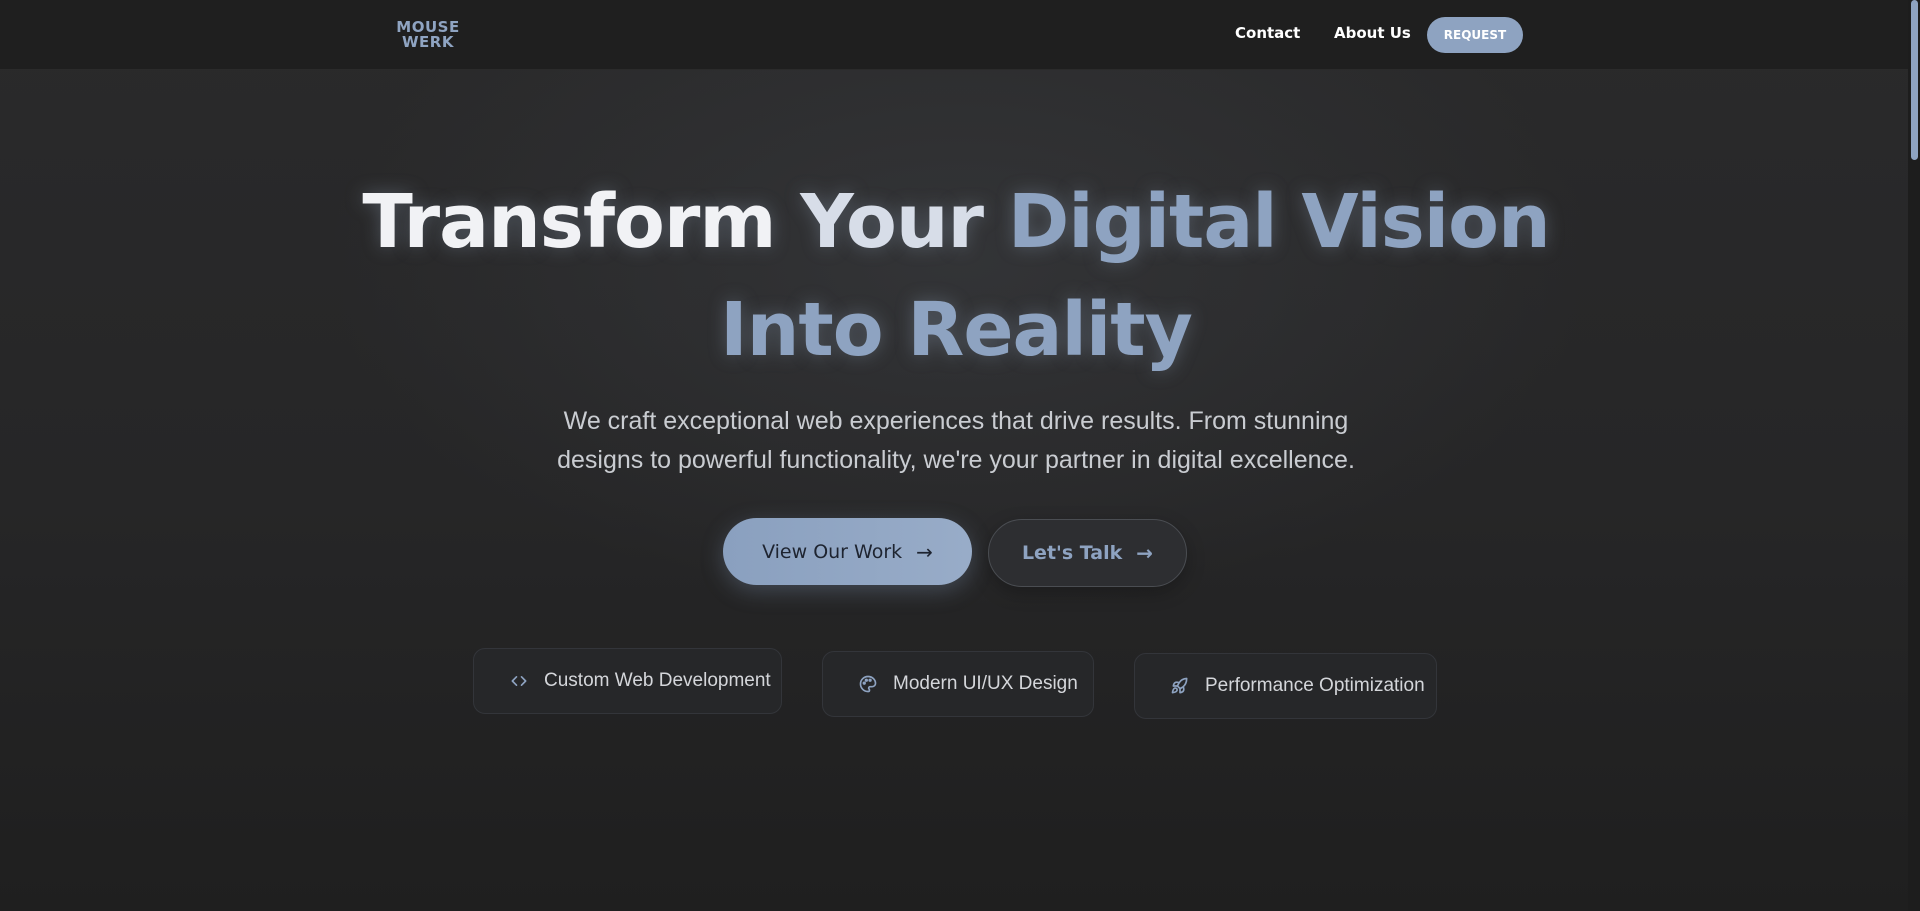 This screenshot has height=911, width=1920. Describe the element at coordinates (1372, 33) in the screenshot. I see `nav-about-us-link: About Us` at that location.